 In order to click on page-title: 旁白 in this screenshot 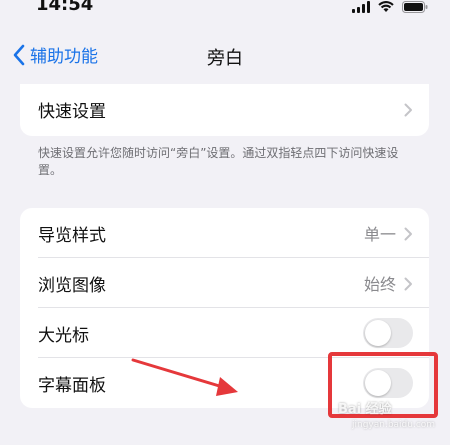, I will do `click(225, 58)`.